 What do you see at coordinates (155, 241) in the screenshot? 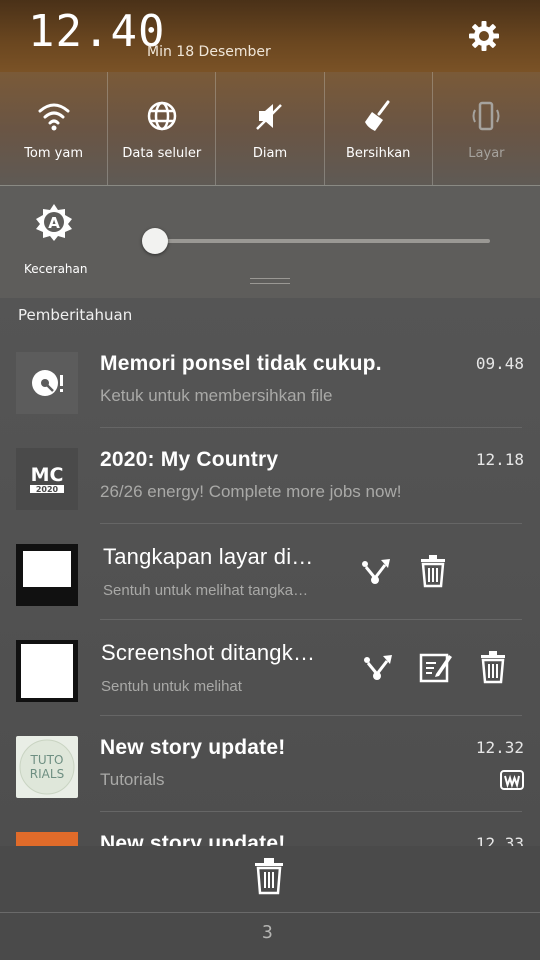
I see `brightness-slider-thumb` at bounding box center [155, 241].